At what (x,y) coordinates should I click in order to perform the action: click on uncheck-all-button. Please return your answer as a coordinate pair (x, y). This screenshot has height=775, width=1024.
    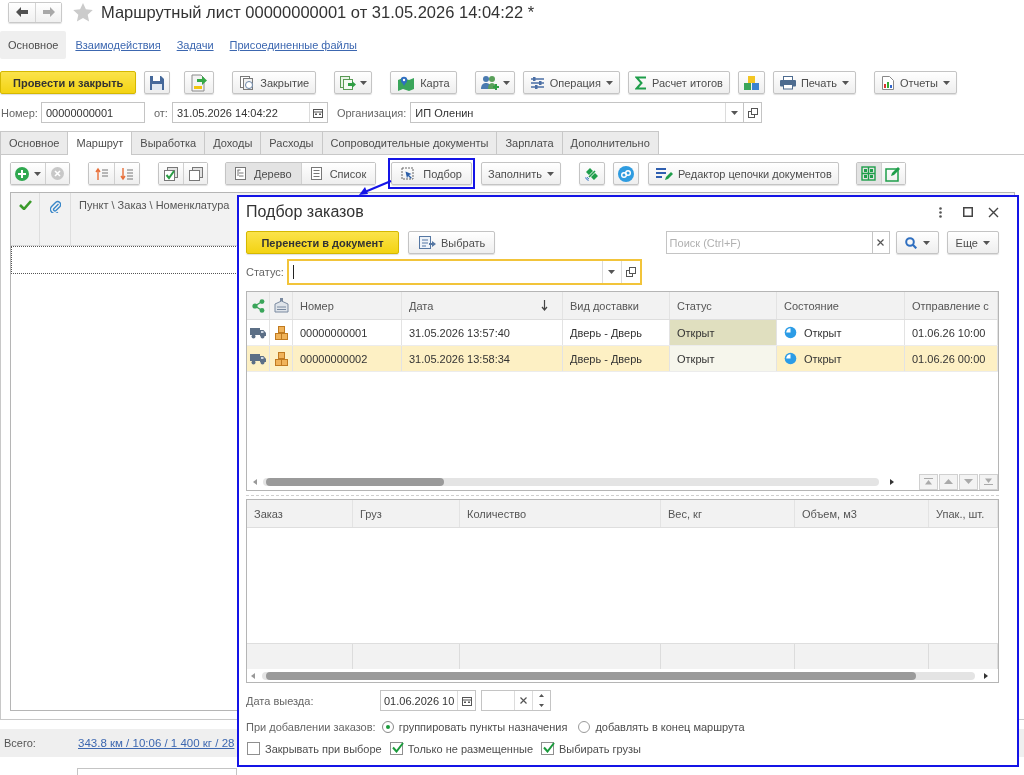
    Looking at the image, I should click on (195, 173).